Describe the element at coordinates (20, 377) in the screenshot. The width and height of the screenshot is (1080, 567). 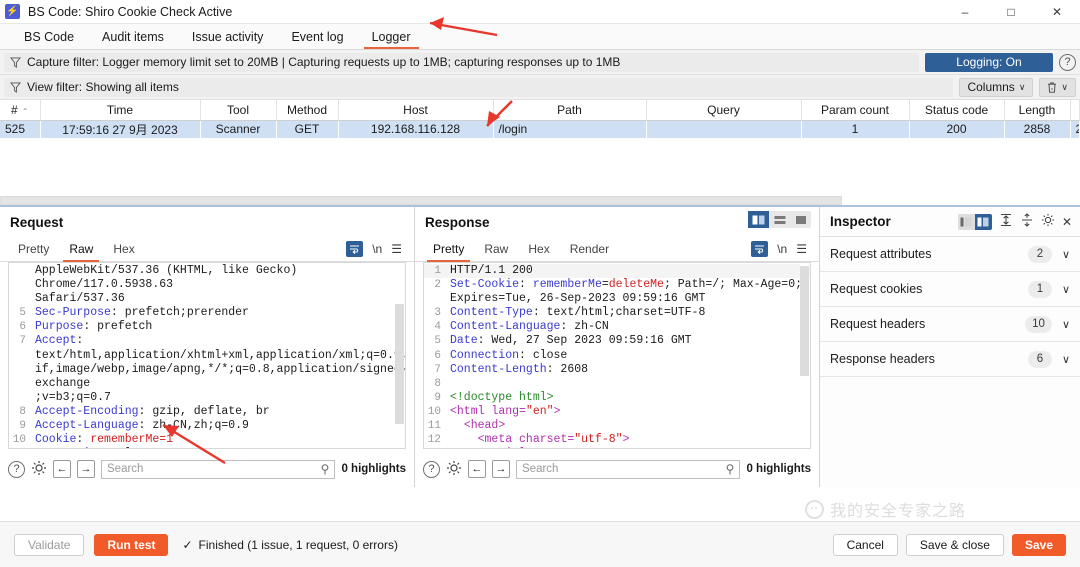
I see `line-number` at that location.